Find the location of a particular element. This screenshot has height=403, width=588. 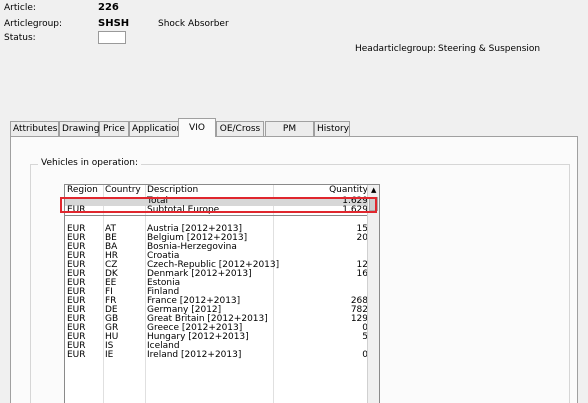

tab-price: Price is located at coordinates (114, 128).